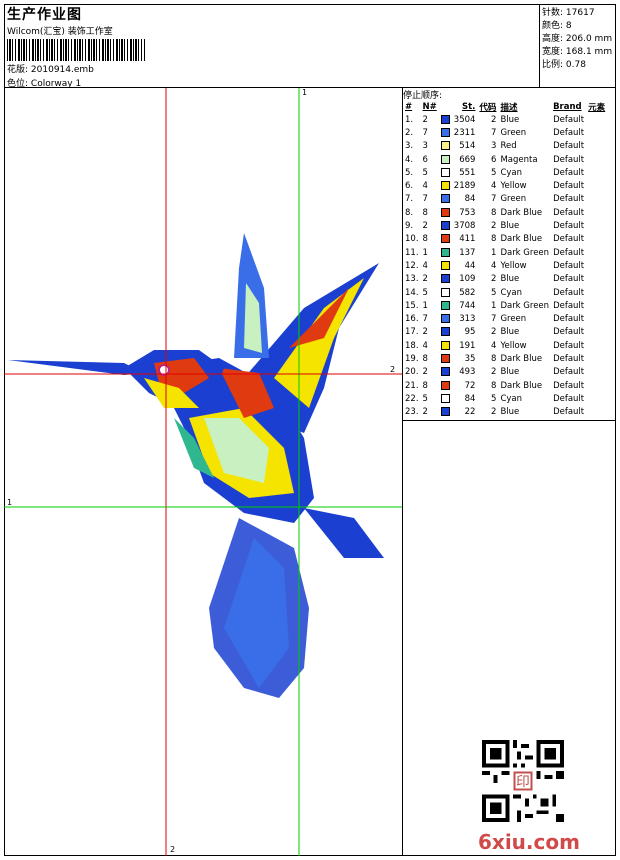 The width and height of the screenshot is (620, 860). What do you see at coordinates (470, 265) in the screenshot?
I see `row-stitches: 44` at bounding box center [470, 265].